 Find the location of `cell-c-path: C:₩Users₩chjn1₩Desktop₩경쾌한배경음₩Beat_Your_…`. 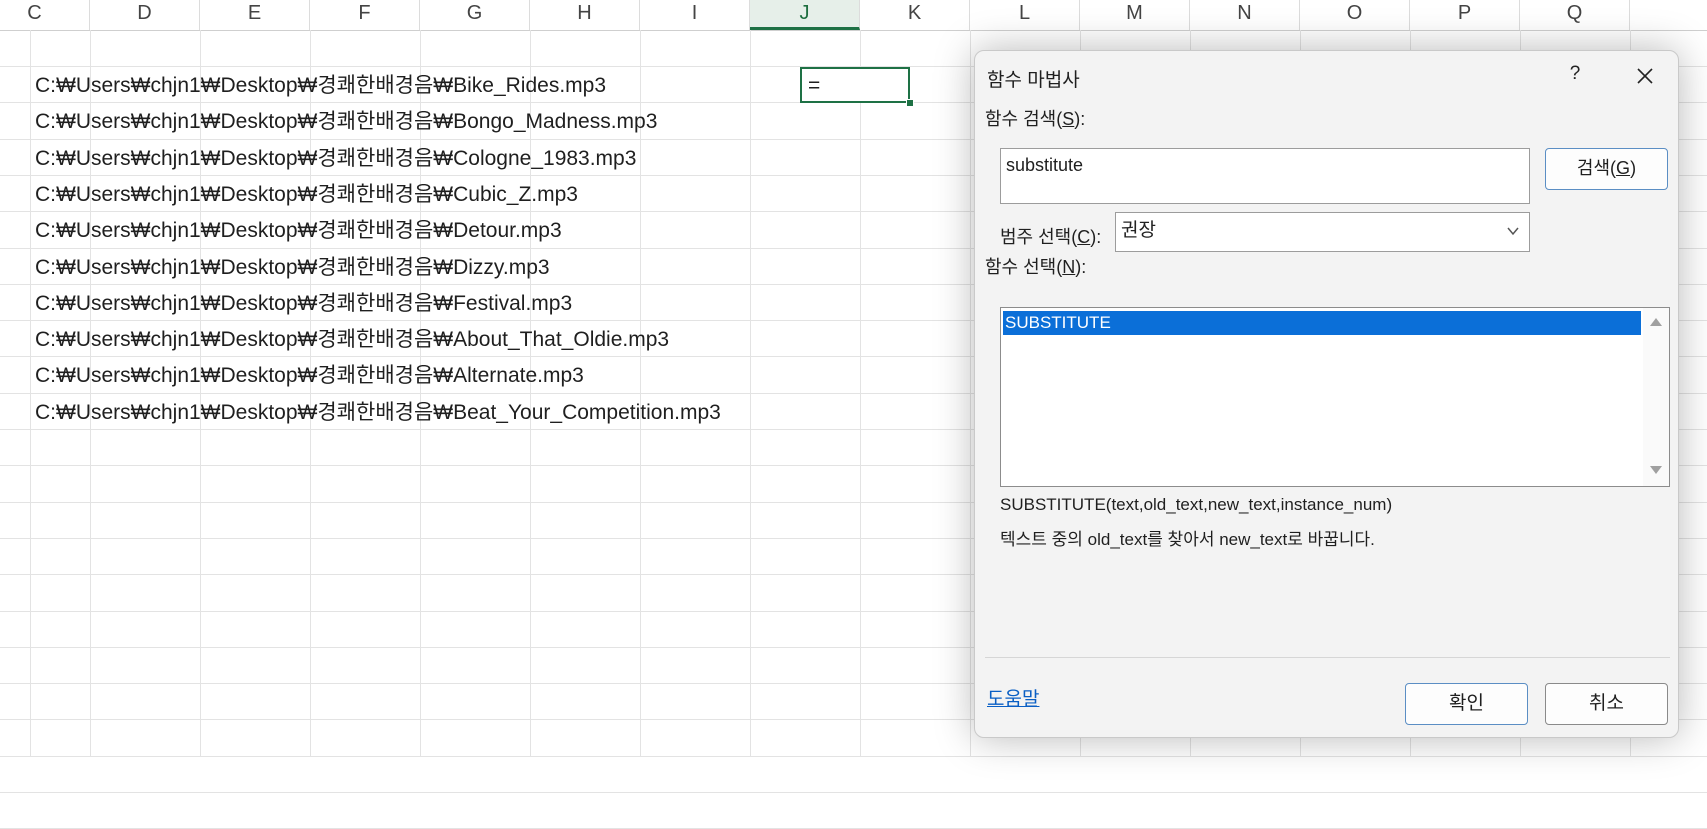

cell-c-path: C:₩Users₩chjn1₩Desktop₩경쾌한배경음₩Beat_Your_… is located at coordinates (378, 412).